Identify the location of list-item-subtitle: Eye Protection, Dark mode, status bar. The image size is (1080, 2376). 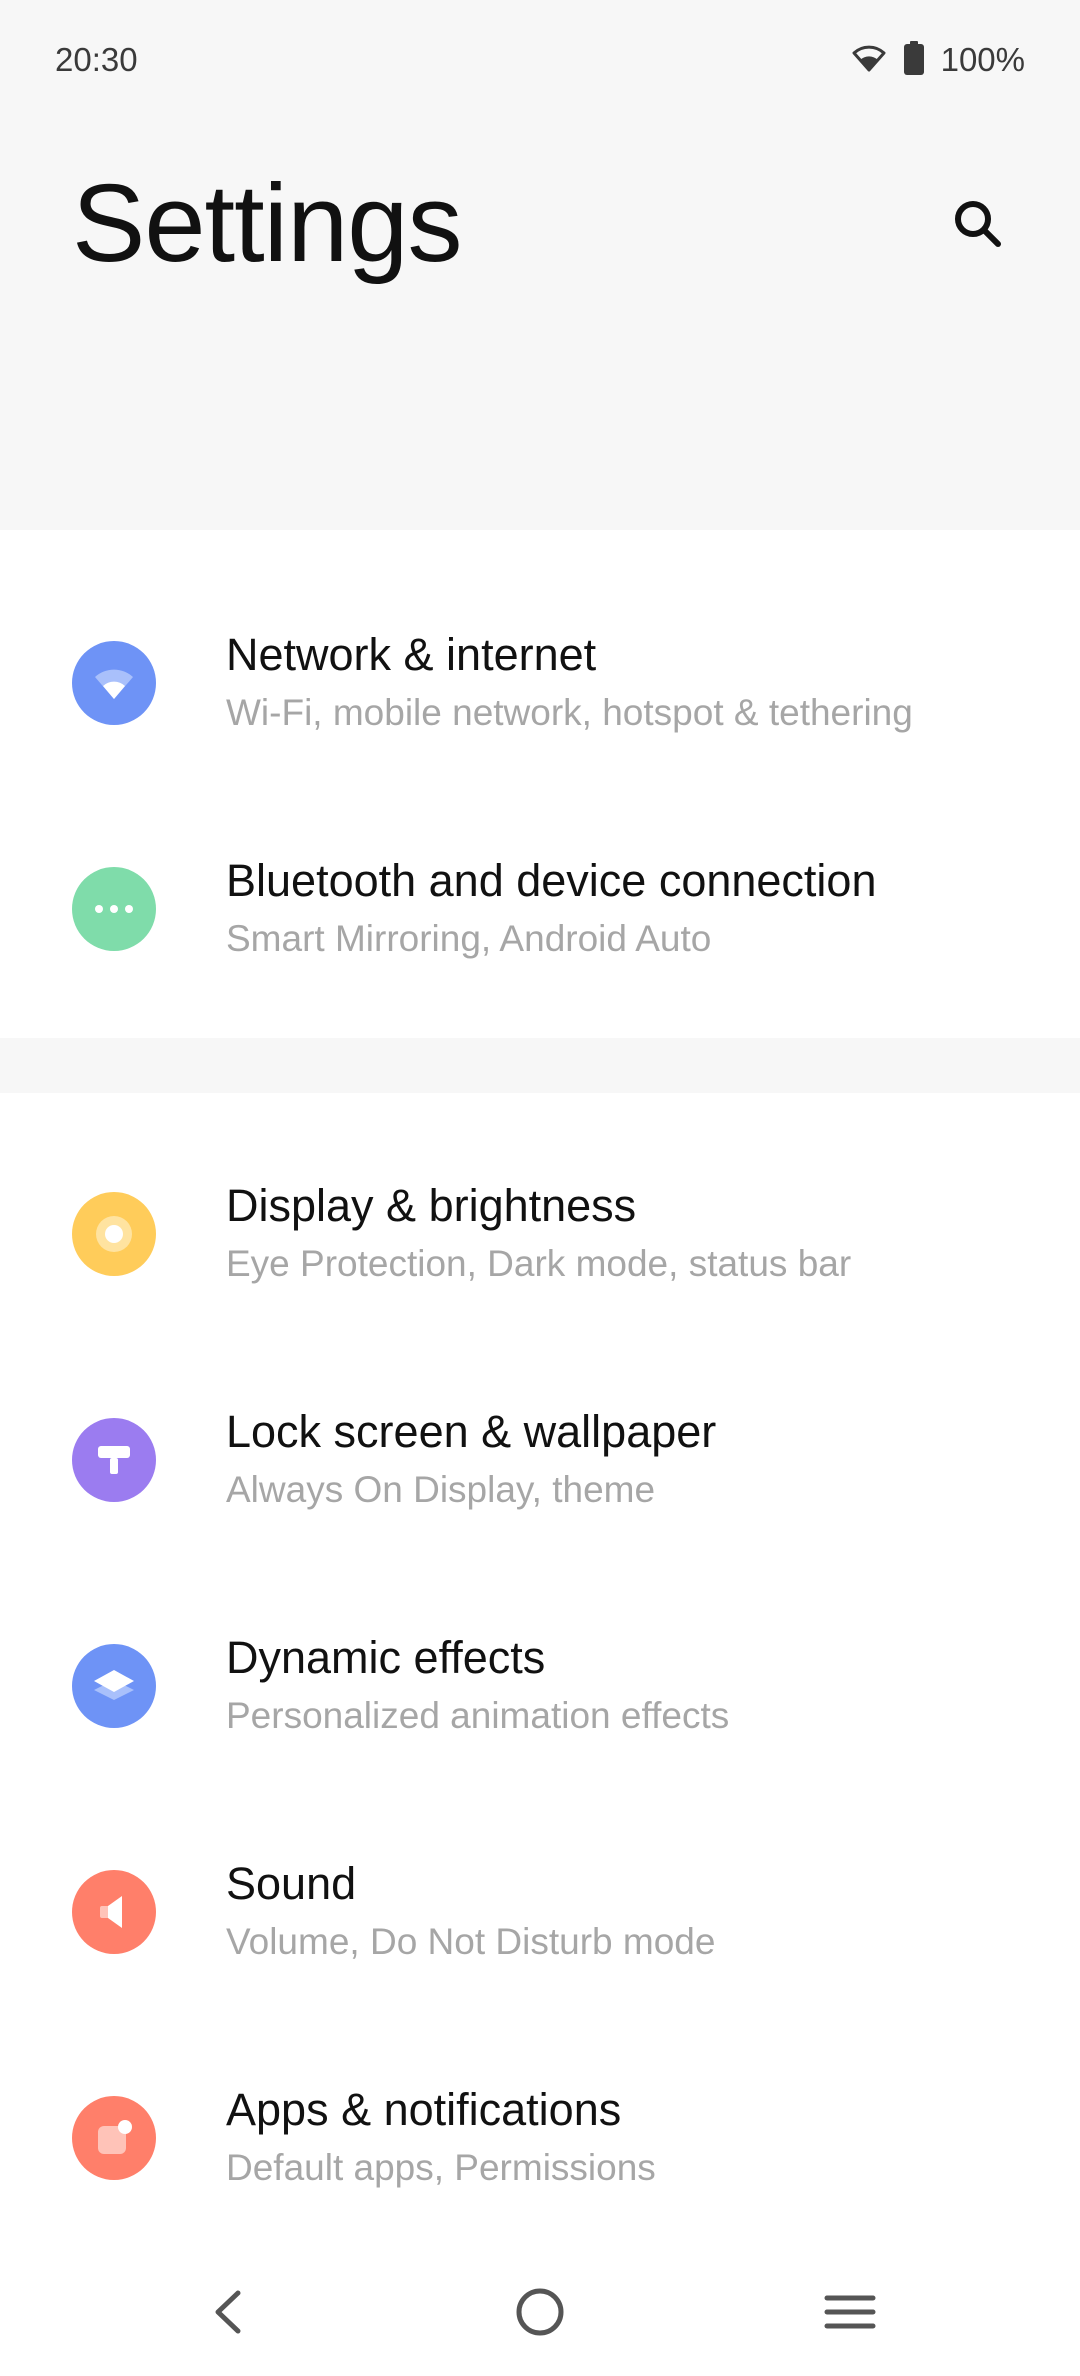
(539, 1263).